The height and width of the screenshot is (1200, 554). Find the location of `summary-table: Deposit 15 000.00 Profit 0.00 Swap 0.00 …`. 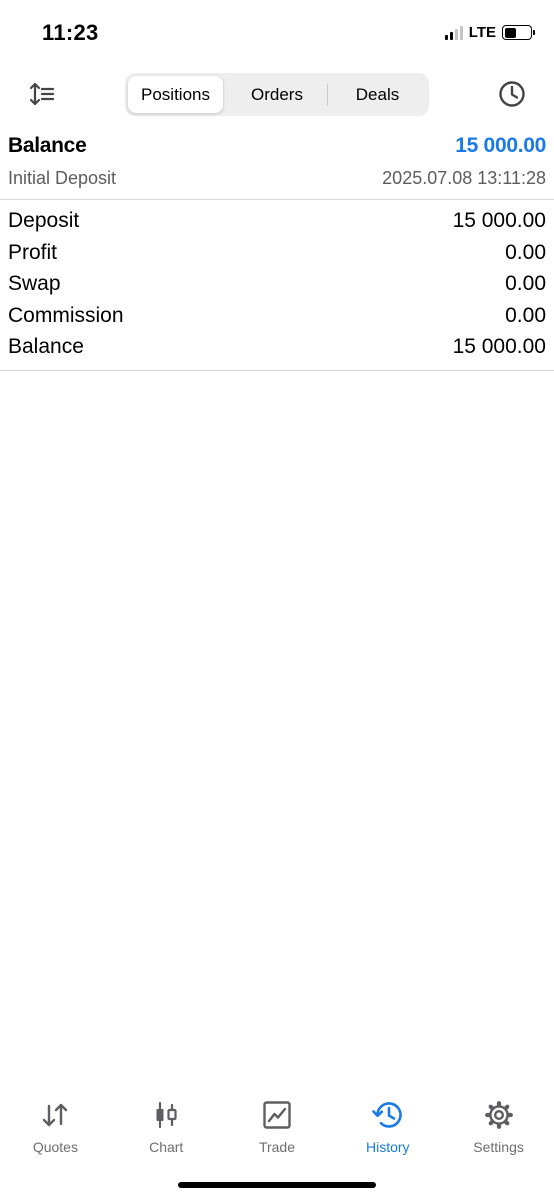

summary-table: Deposit 15 000.00 Profit 0.00 Swap 0.00 … is located at coordinates (277, 288).